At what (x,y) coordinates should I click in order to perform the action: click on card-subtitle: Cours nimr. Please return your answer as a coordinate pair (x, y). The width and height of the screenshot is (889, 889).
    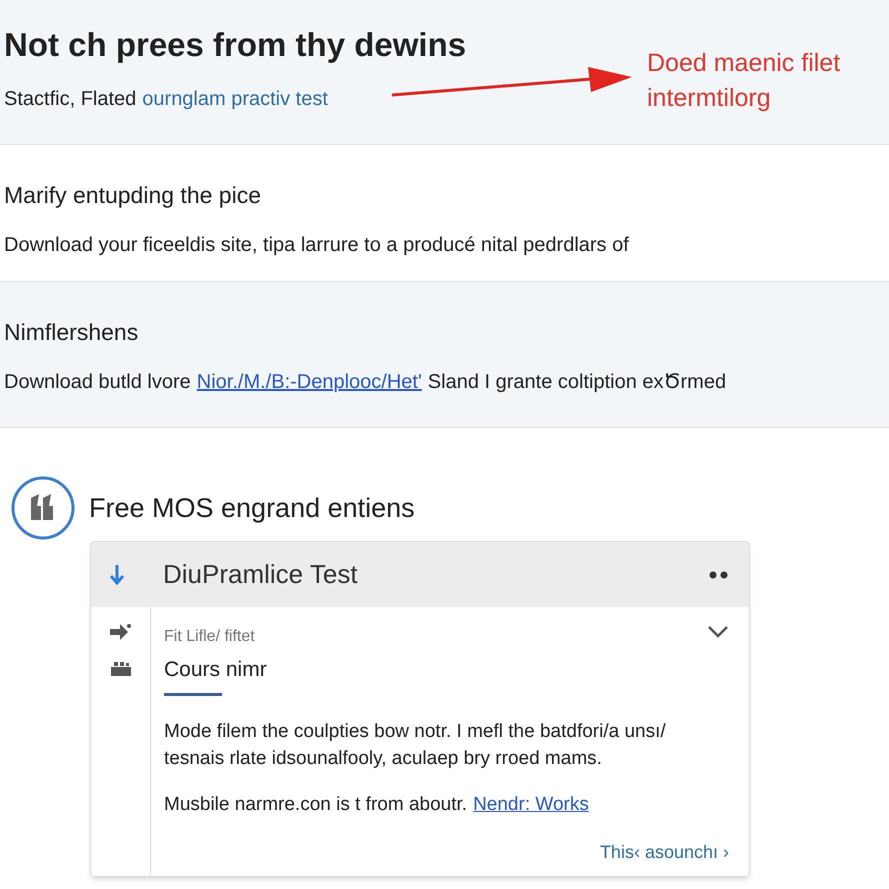
    Looking at the image, I should click on (216, 670).